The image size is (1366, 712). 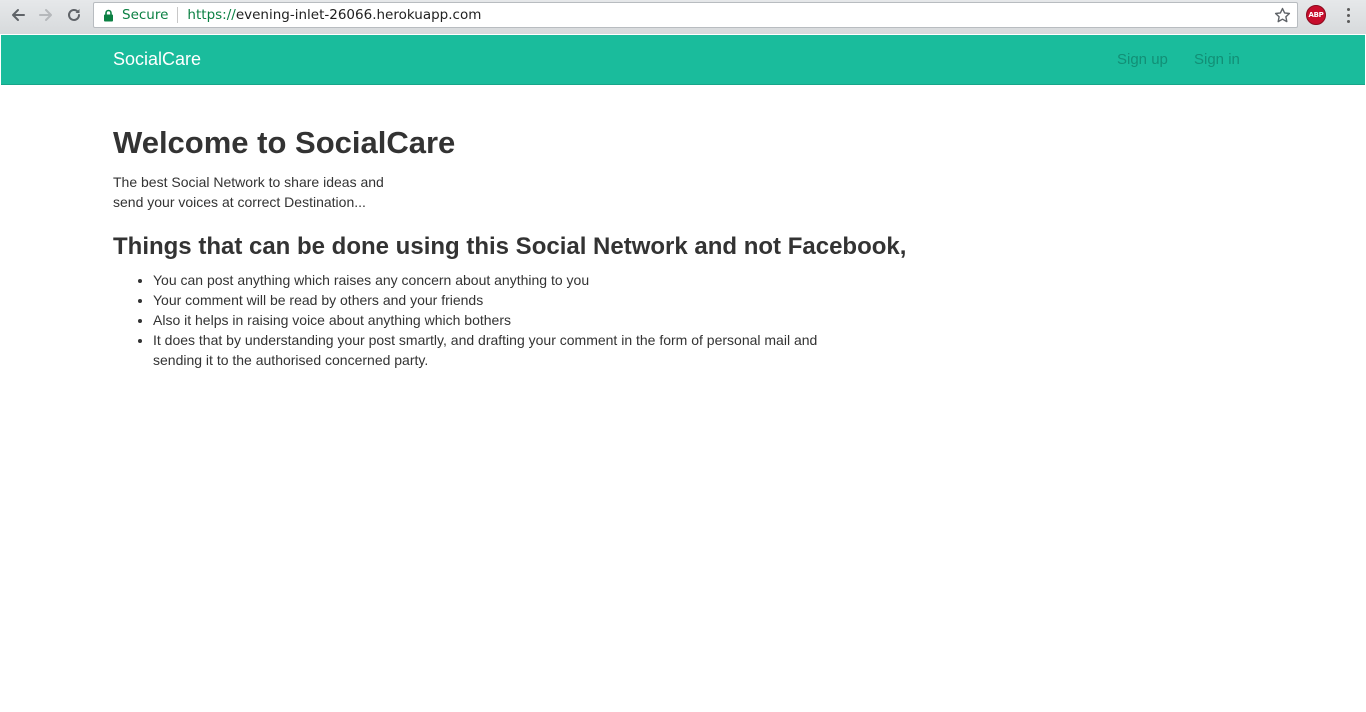 What do you see at coordinates (18, 15) in the screenshot?
I see `back-arrow-icon` at bounding box center [18, 15].